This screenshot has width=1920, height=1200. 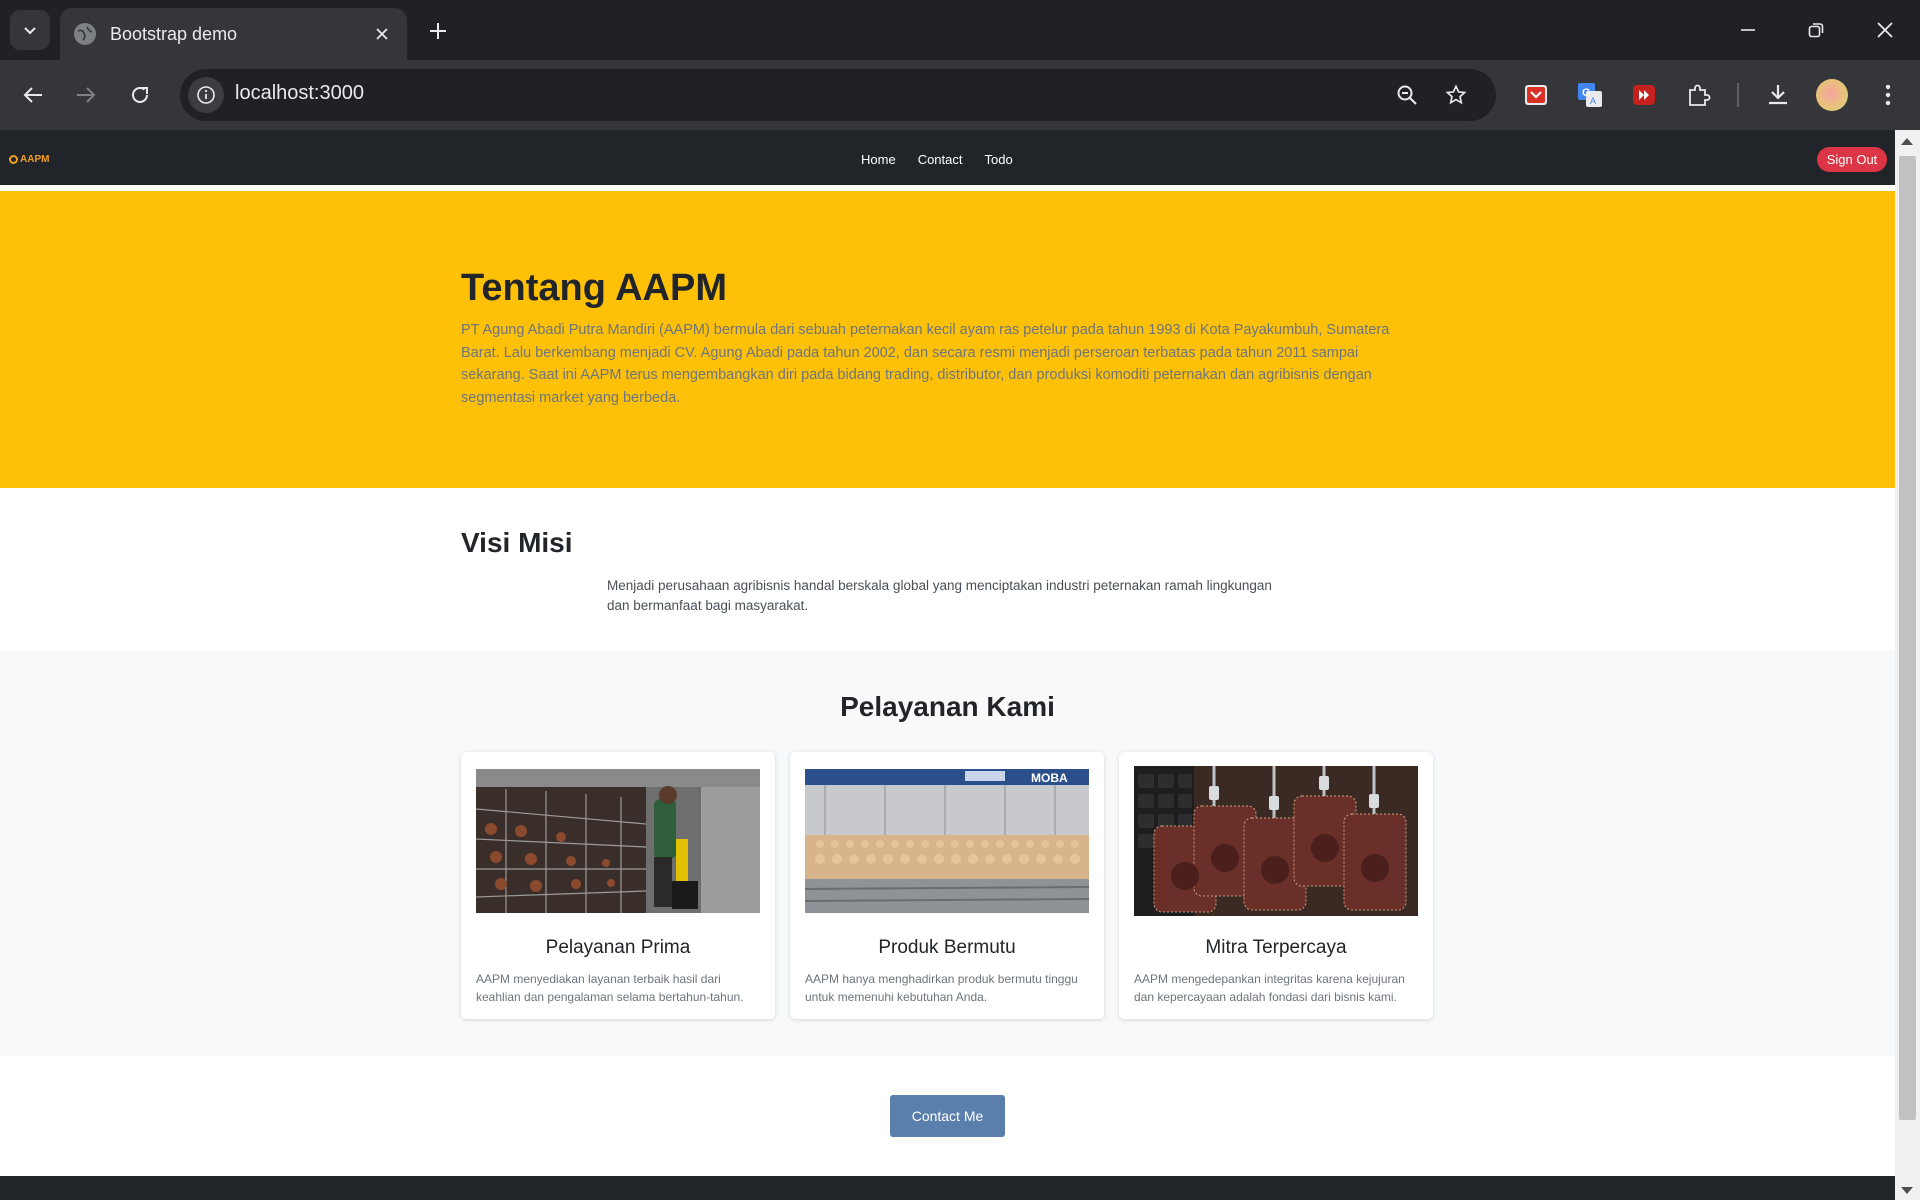 What do you see at coordinates (517, 542) in the screenshot?
I see `vision-title: Visi Misi` at bounding box center [517, 542].